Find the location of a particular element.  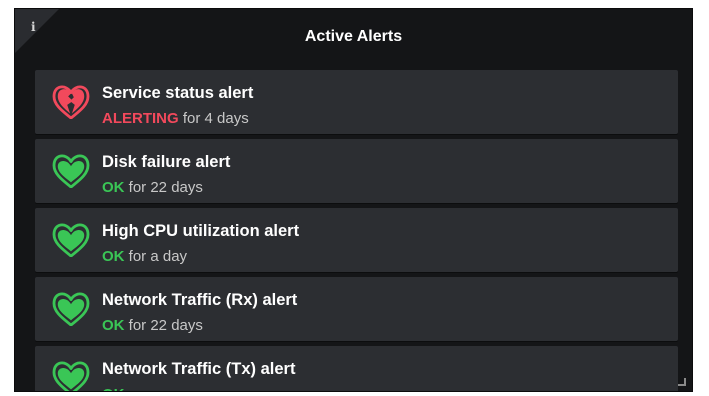

alert-status: OK is located at coordinates (113, 388).